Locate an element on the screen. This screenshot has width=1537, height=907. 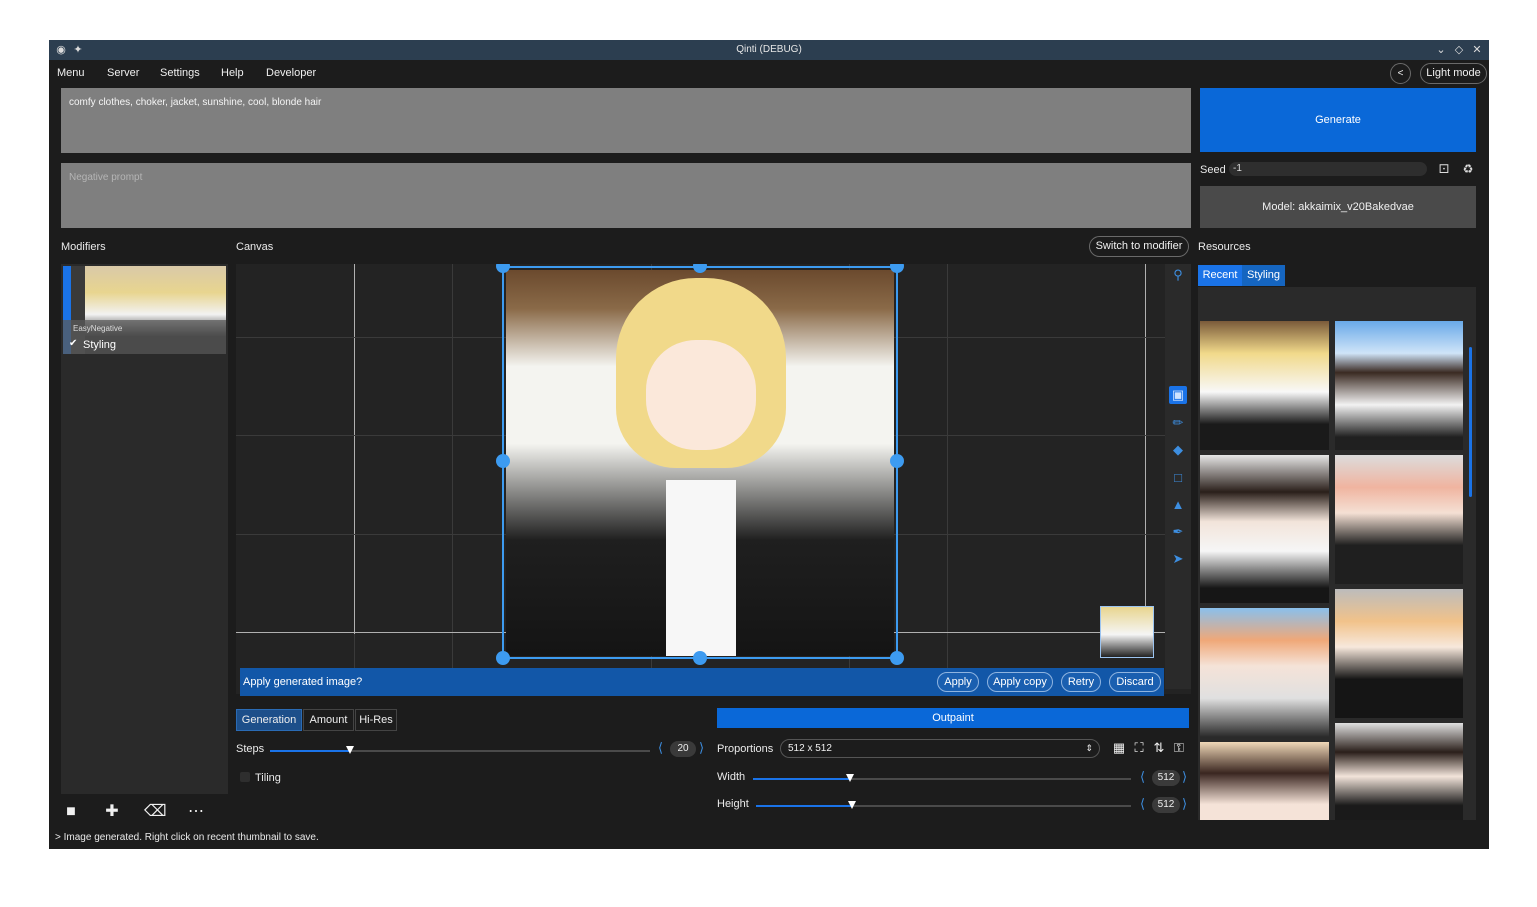
apply-prompt-text: Apply generated image? is located at coordinates (303, 682).